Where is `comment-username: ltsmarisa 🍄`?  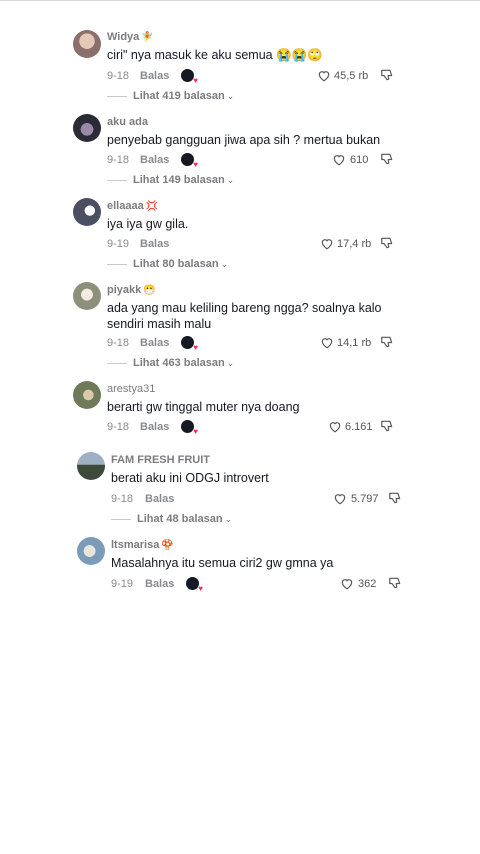 comment-username: ltsmarisa 🍄 is located at coordinates (142, 545).